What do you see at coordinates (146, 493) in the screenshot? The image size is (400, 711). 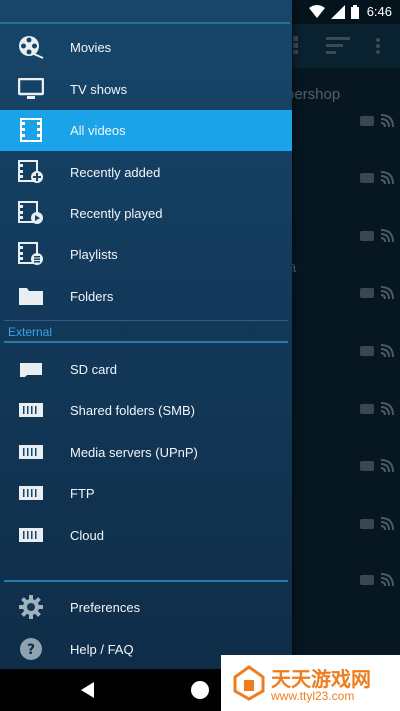 I see `nav-item-ftp: FTP` at bounding box center [146, 493].